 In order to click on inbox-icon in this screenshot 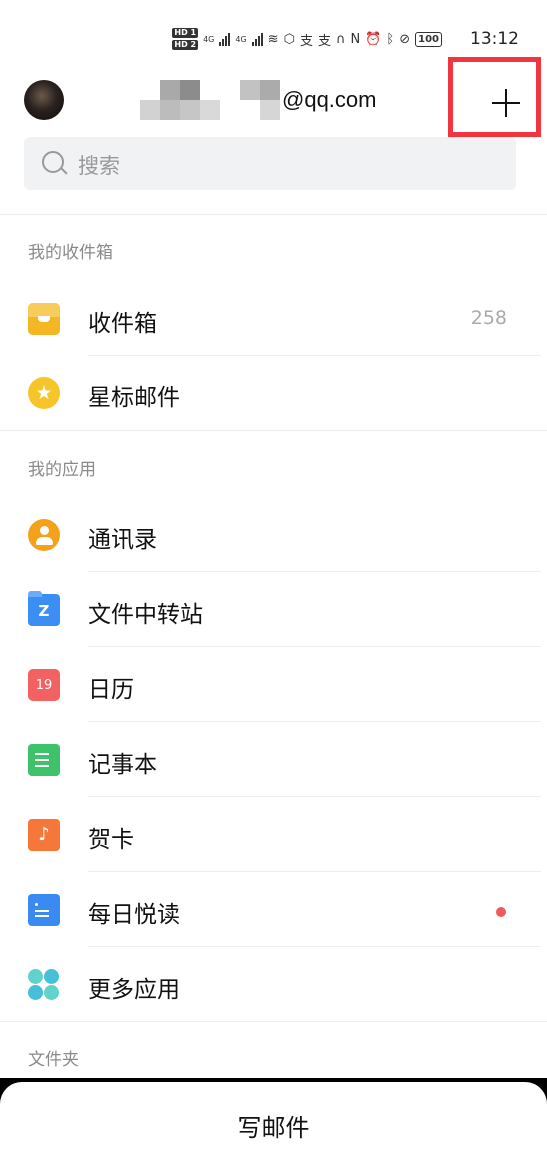, I will do `click(44, 319)`.